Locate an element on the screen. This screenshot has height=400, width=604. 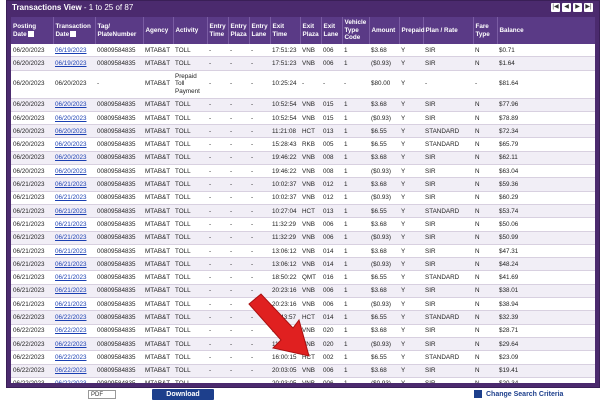
table-cell: 16:00:15 is located at coordinates (285, 357).